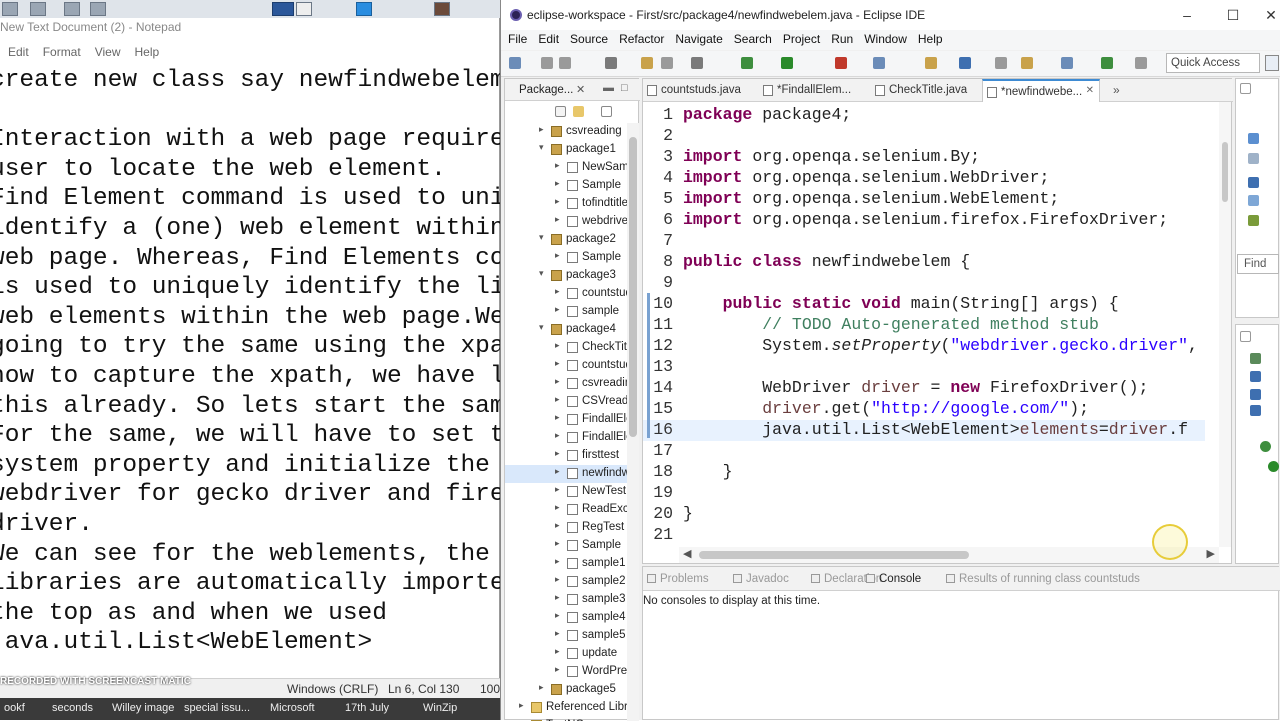 The width and height of the screenshot is (1280, 721). What do you see at coordinates (1265, 446) in the screenshot?
I see `class-outline-icon` at bounding box center [1265, 446].